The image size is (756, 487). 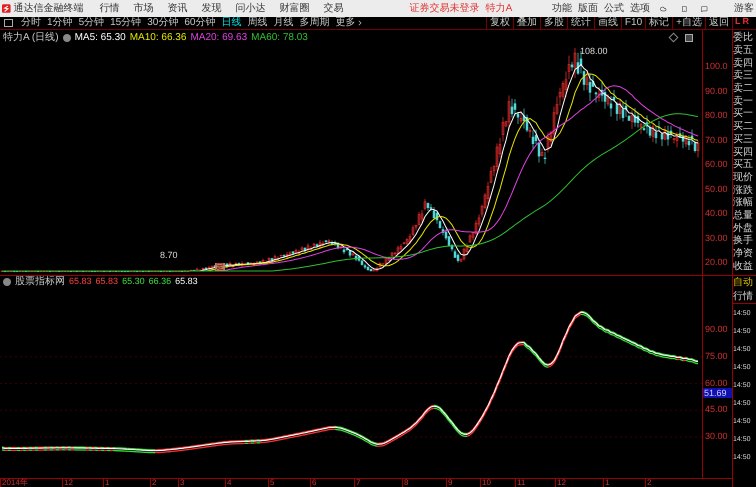 I want to click on price-axis-label: 30.00, so click(x=716, y=238).